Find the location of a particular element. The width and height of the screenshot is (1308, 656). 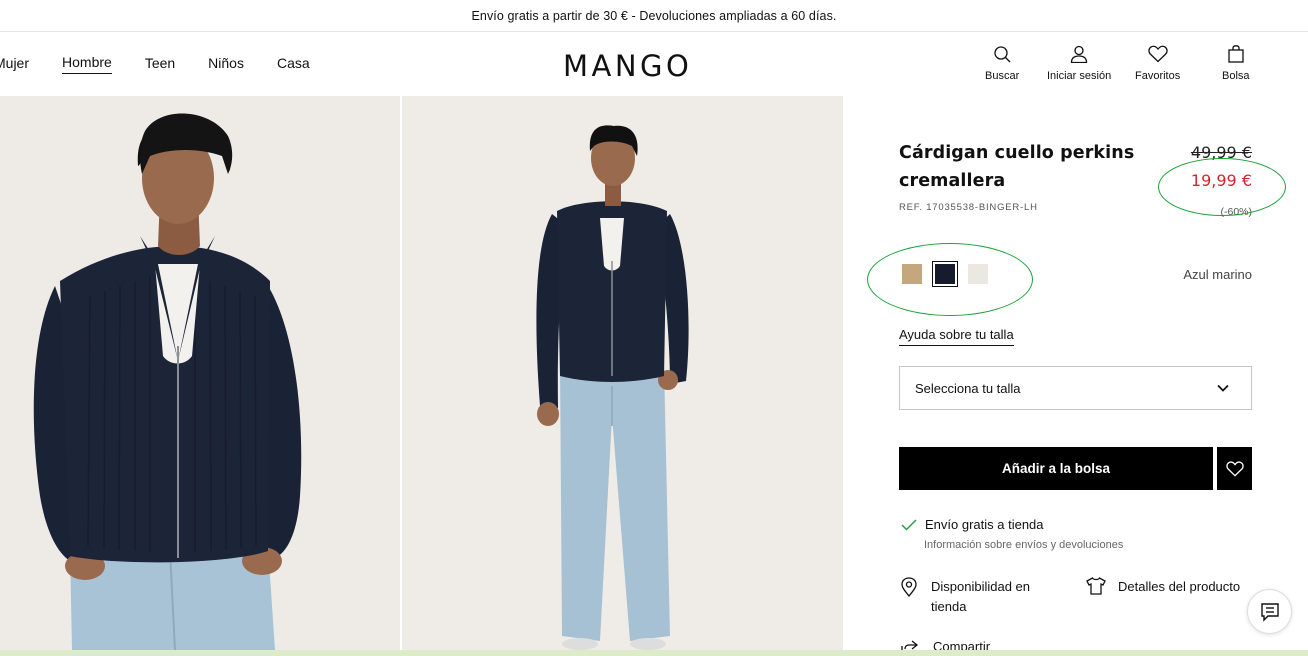

product-reference: REF. 17035538-BINGER-LH is located at coordinates (968, 207).